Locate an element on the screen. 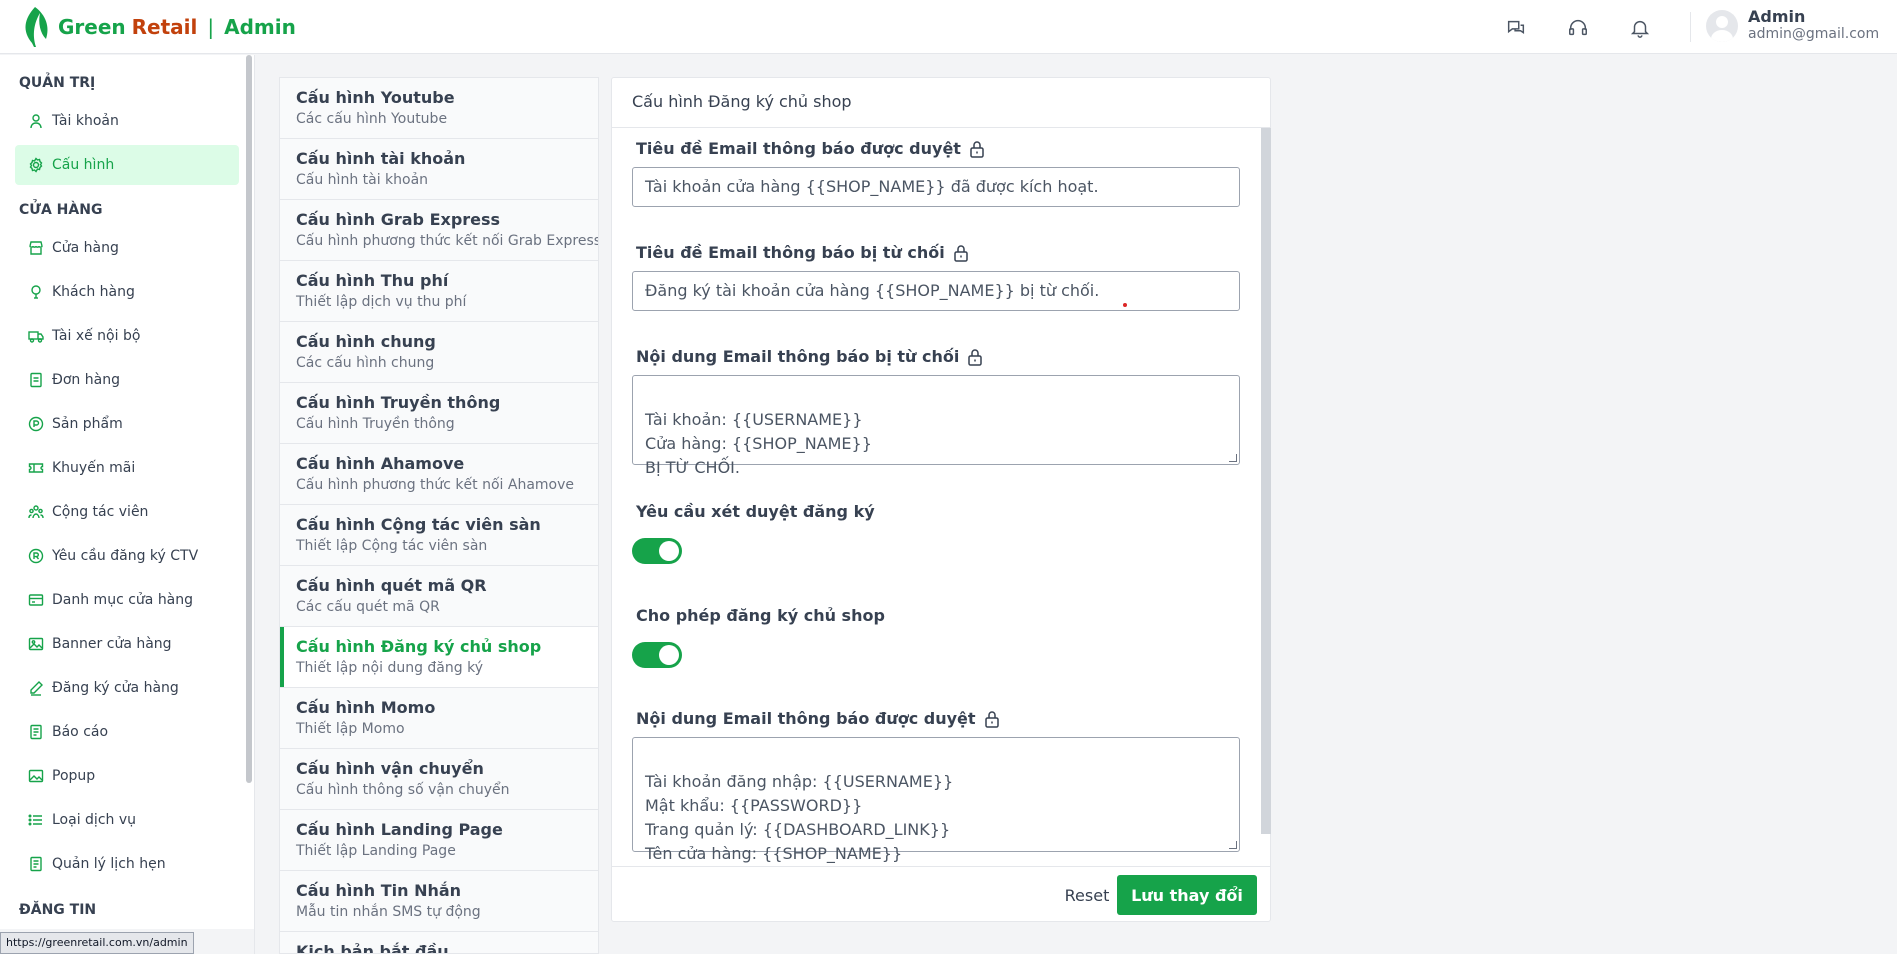 This screenshot has width=1897, height=954. settings-item-youtube: Cấu hình Youtube Các cấu hình Youtube is located at coordinates (439, 108).